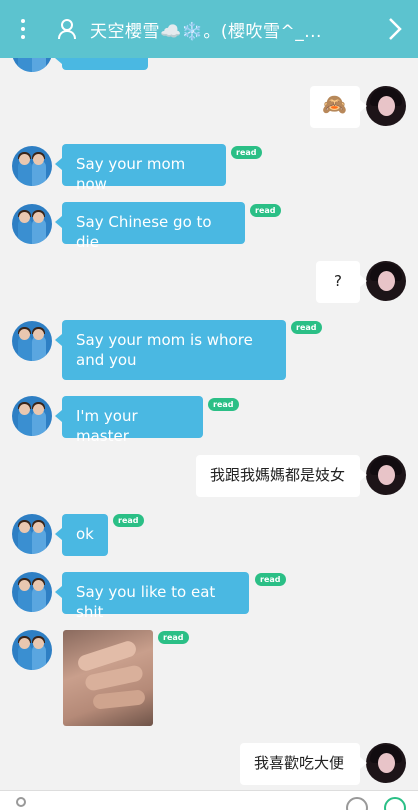 This screenshot has height=810, width=418. I want to click on message-bubble-outgoing: ?, so click(341, 282).